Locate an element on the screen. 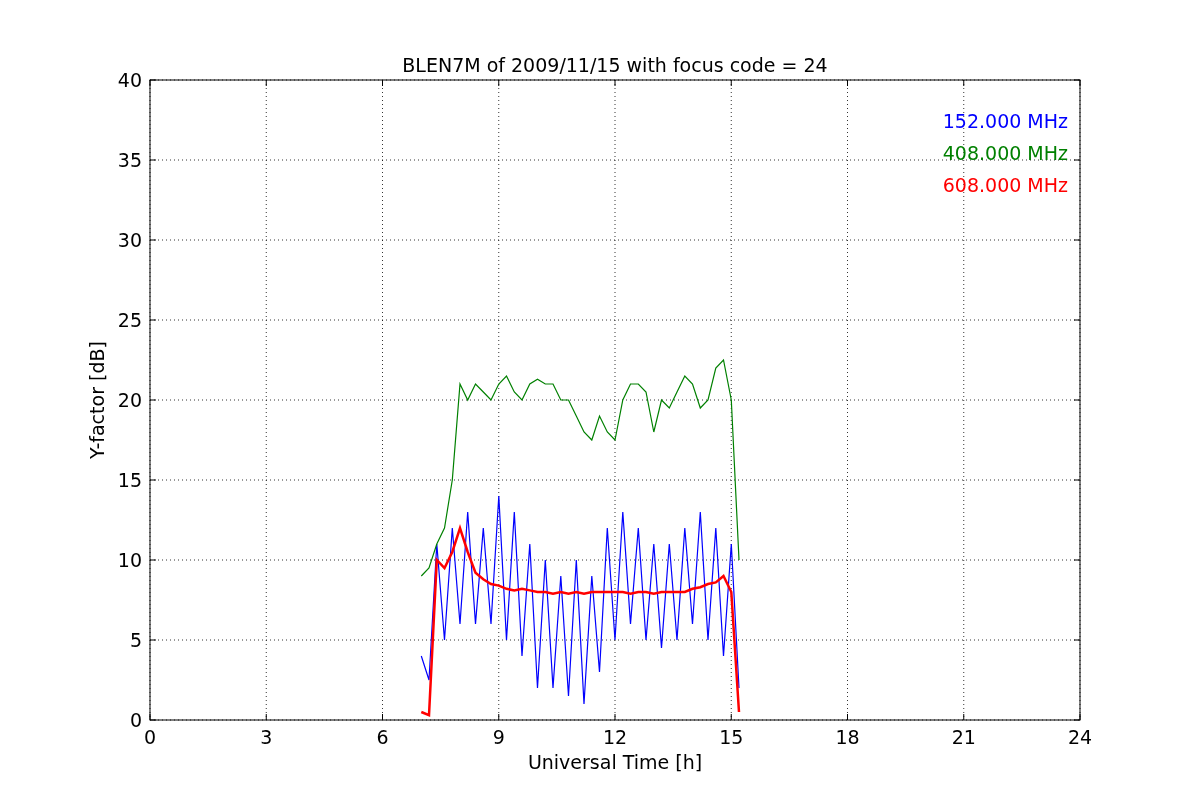 The image size is (1200, 800). tick-label: 30 is located at coordinates (129, 240).